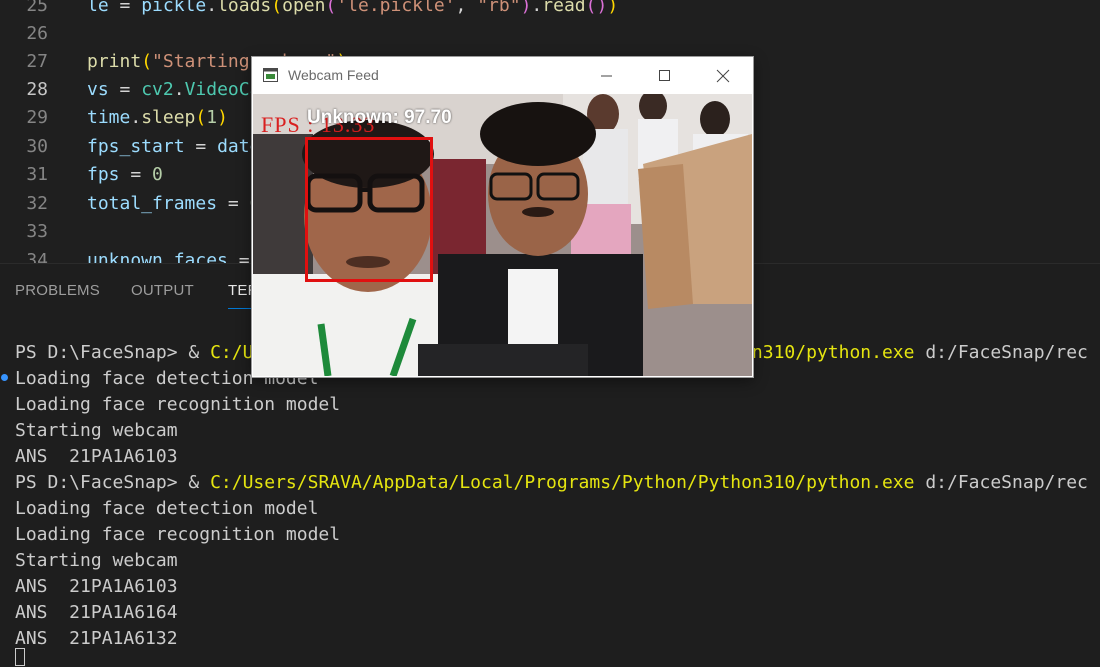 Image resolution: width=1100 pixels, height=667 pixels. Describe the element at coordinates (37, 33) in the screenshot. I see `line-number: 26` at that location.